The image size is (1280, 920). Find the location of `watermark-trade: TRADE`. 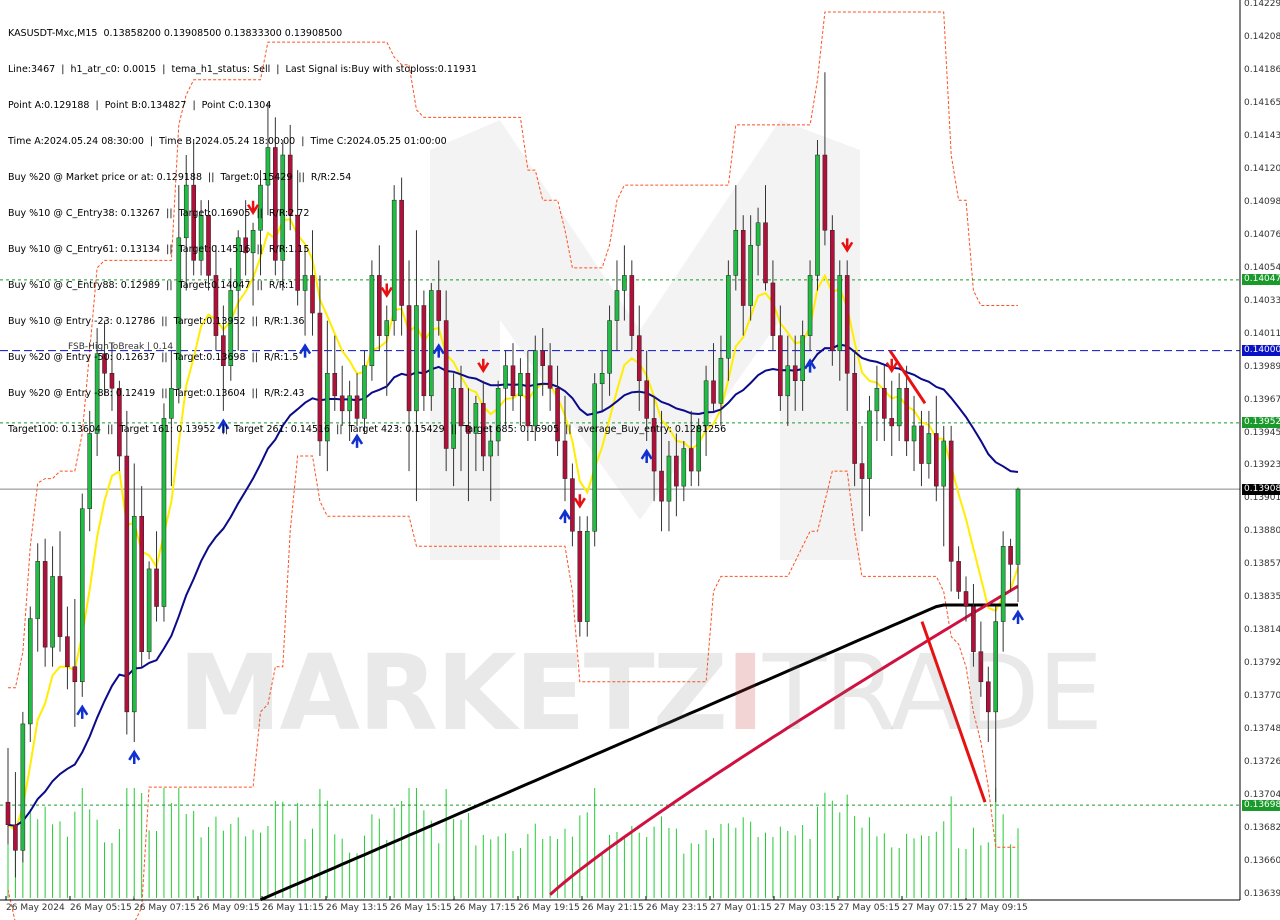

watermark-trade: TRADE is located at coordinates (933, 693).